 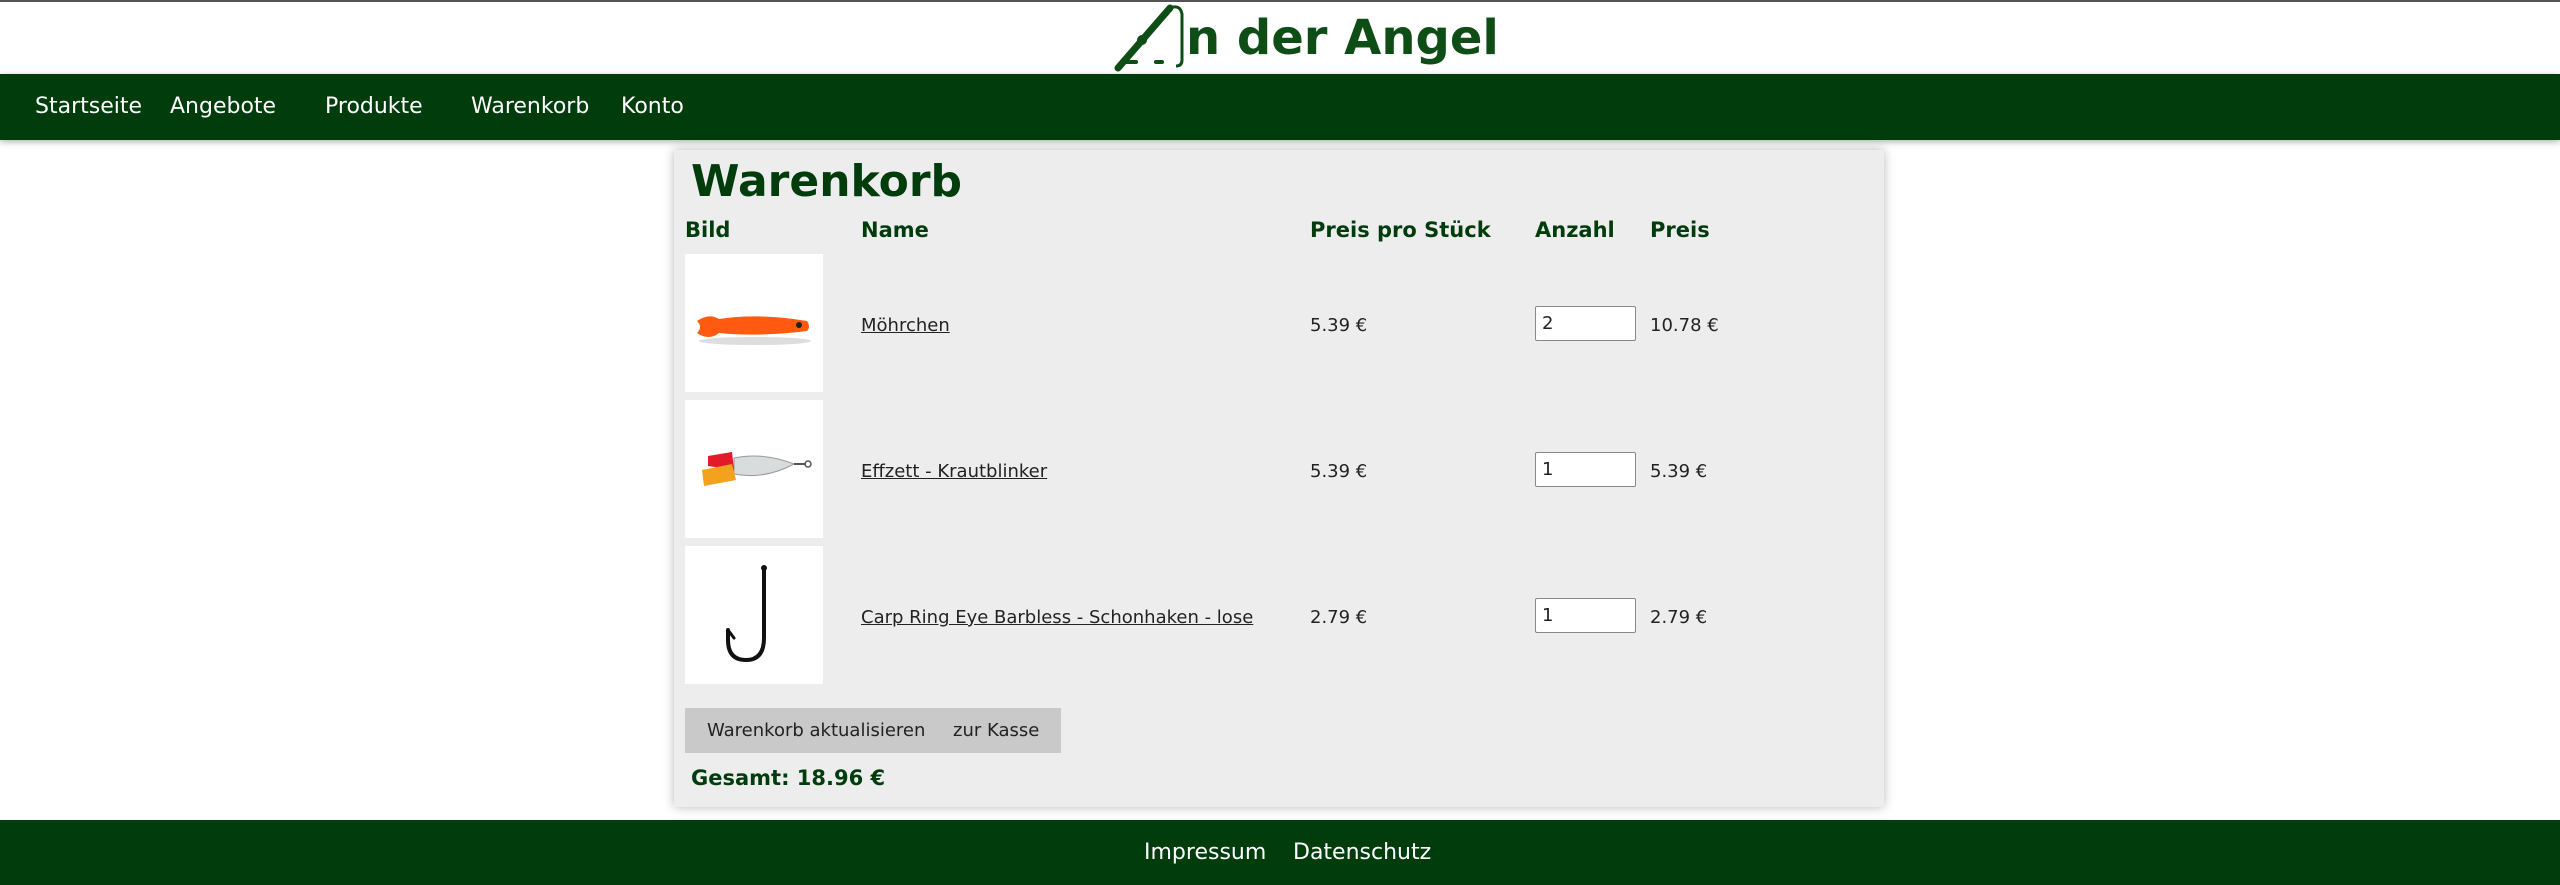 What do you see at coordinates (1679, 617) in the screenshot?
I see `line-price: 2.79 €` at bounding box center [1679, 617].